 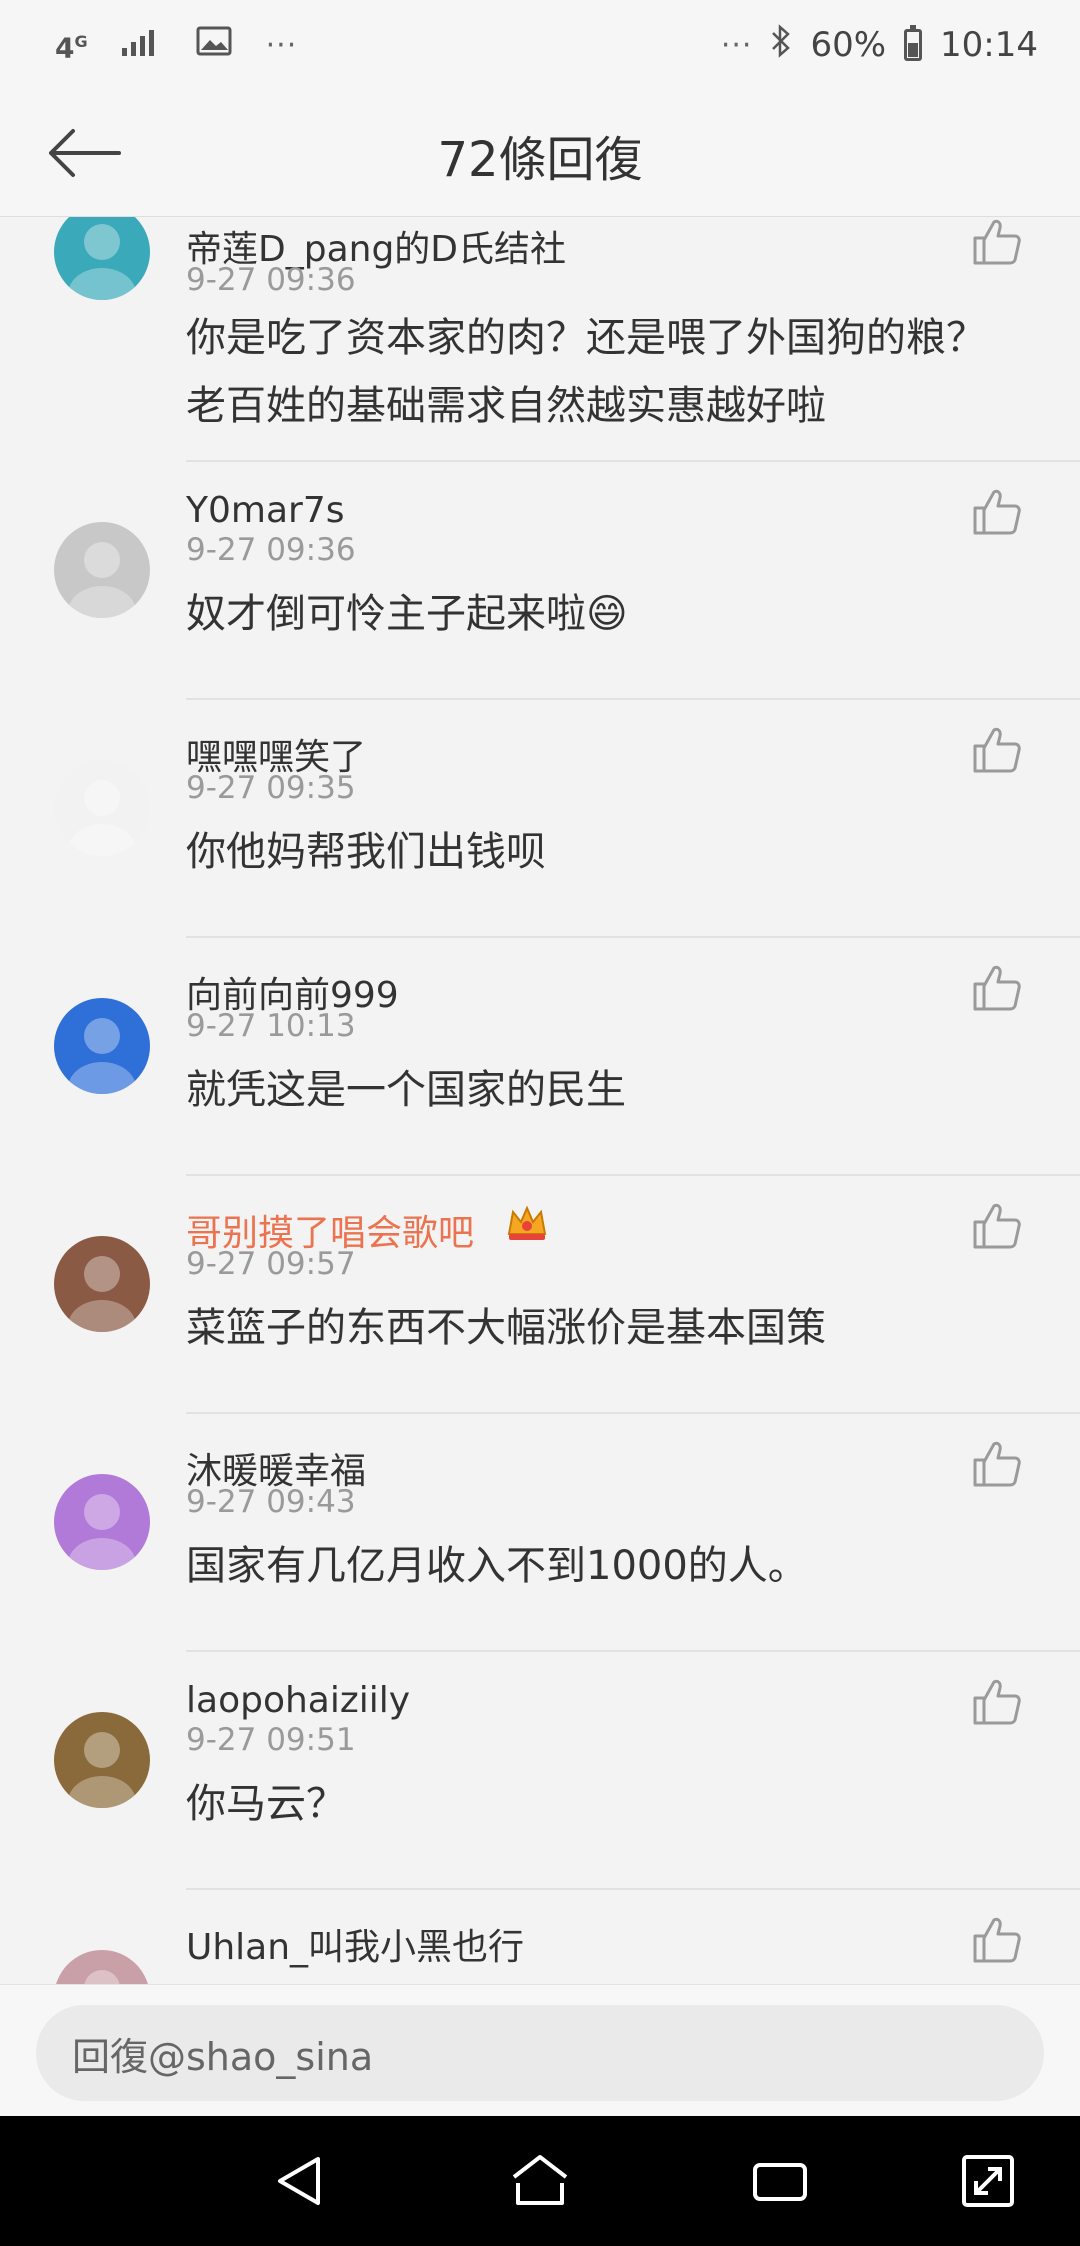 What do you see at coordinates (406, 1090) in the screenshot?
I see `comment-text: 就凭这是一个国家的民生` at bounding box center [406, 1090].